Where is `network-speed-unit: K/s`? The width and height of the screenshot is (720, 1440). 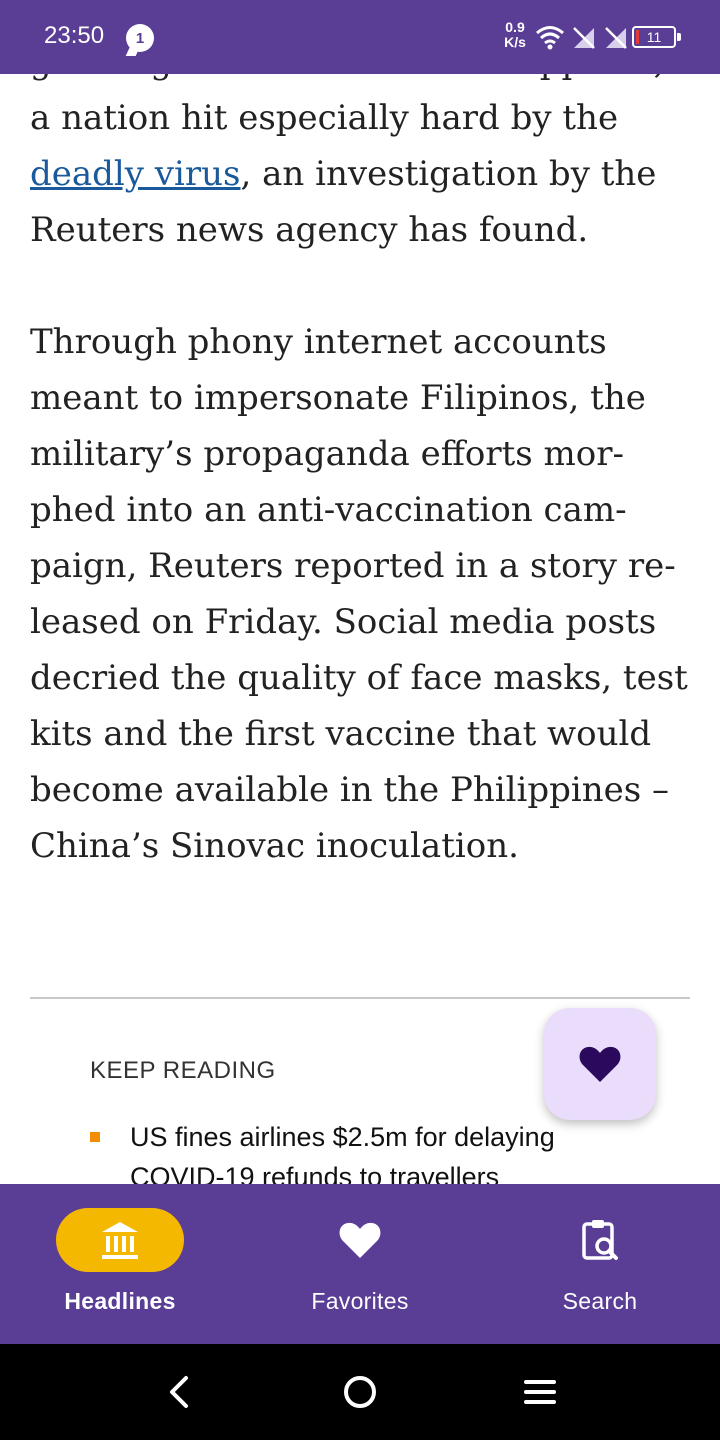
network-speed-unit: K/s is located at coordinates (515, 42).